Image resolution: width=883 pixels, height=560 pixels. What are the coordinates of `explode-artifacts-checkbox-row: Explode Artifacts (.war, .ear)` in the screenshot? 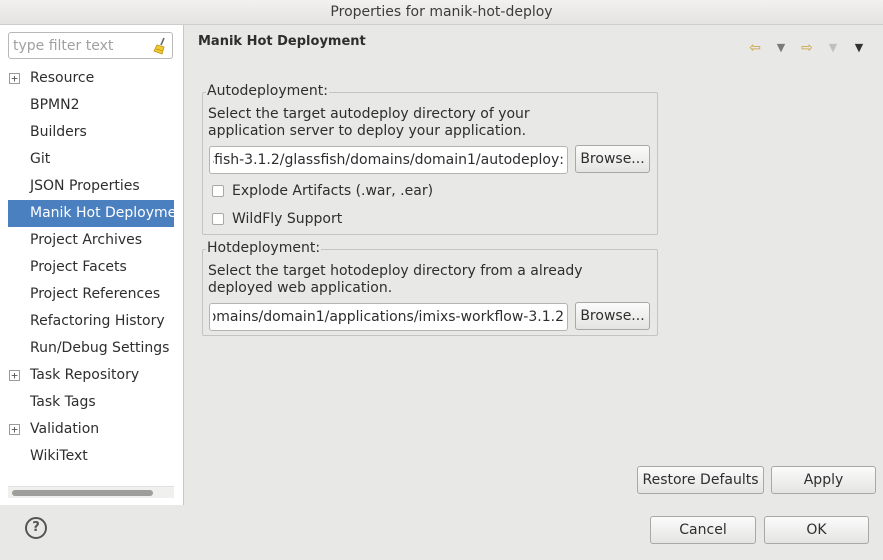 It's located at (322, 191).